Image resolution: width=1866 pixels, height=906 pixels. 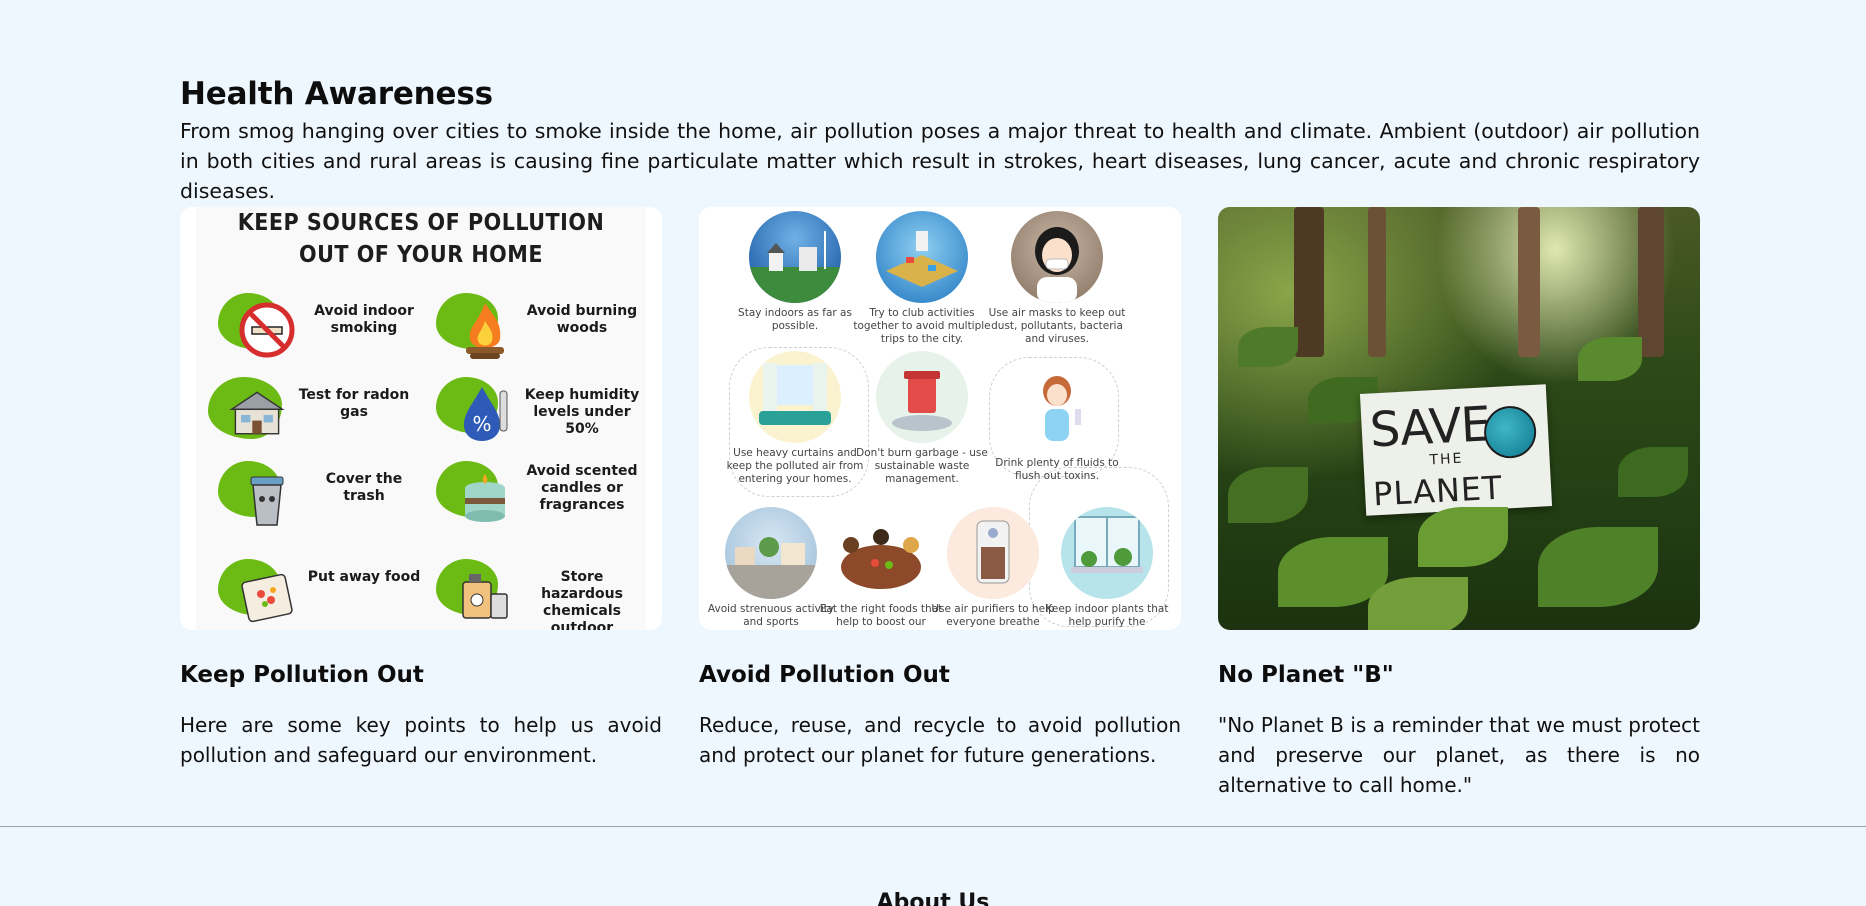 I want to click on tip-label: Store hazardous chemicals outdoor, so click(x=582, y=599).